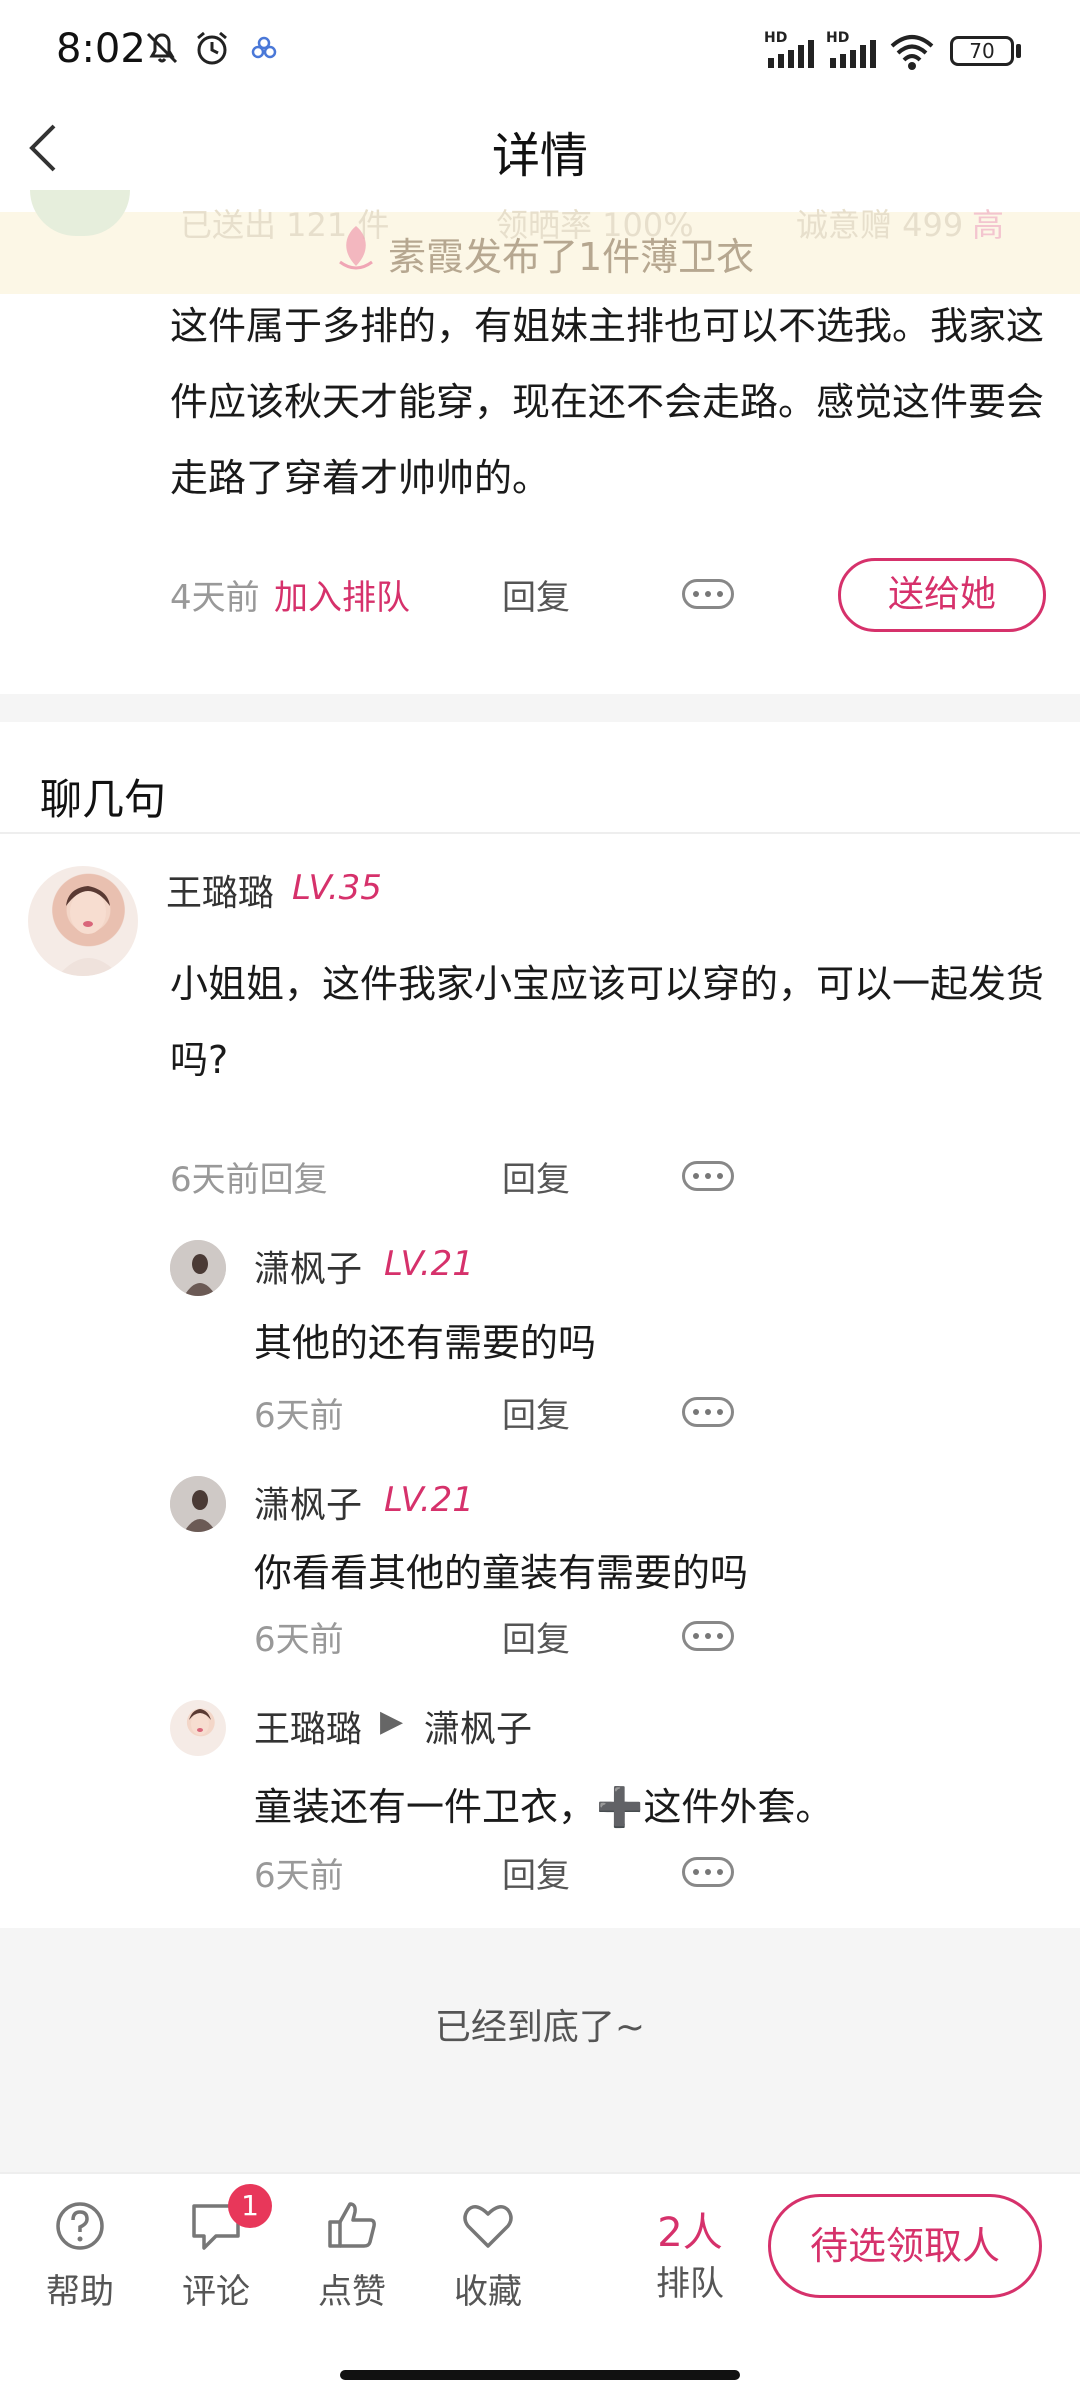 The width and height of the screenshot is (1080, 2400). I want to click on reply-to-arrow-icon: ▶, so click(392, 1721).